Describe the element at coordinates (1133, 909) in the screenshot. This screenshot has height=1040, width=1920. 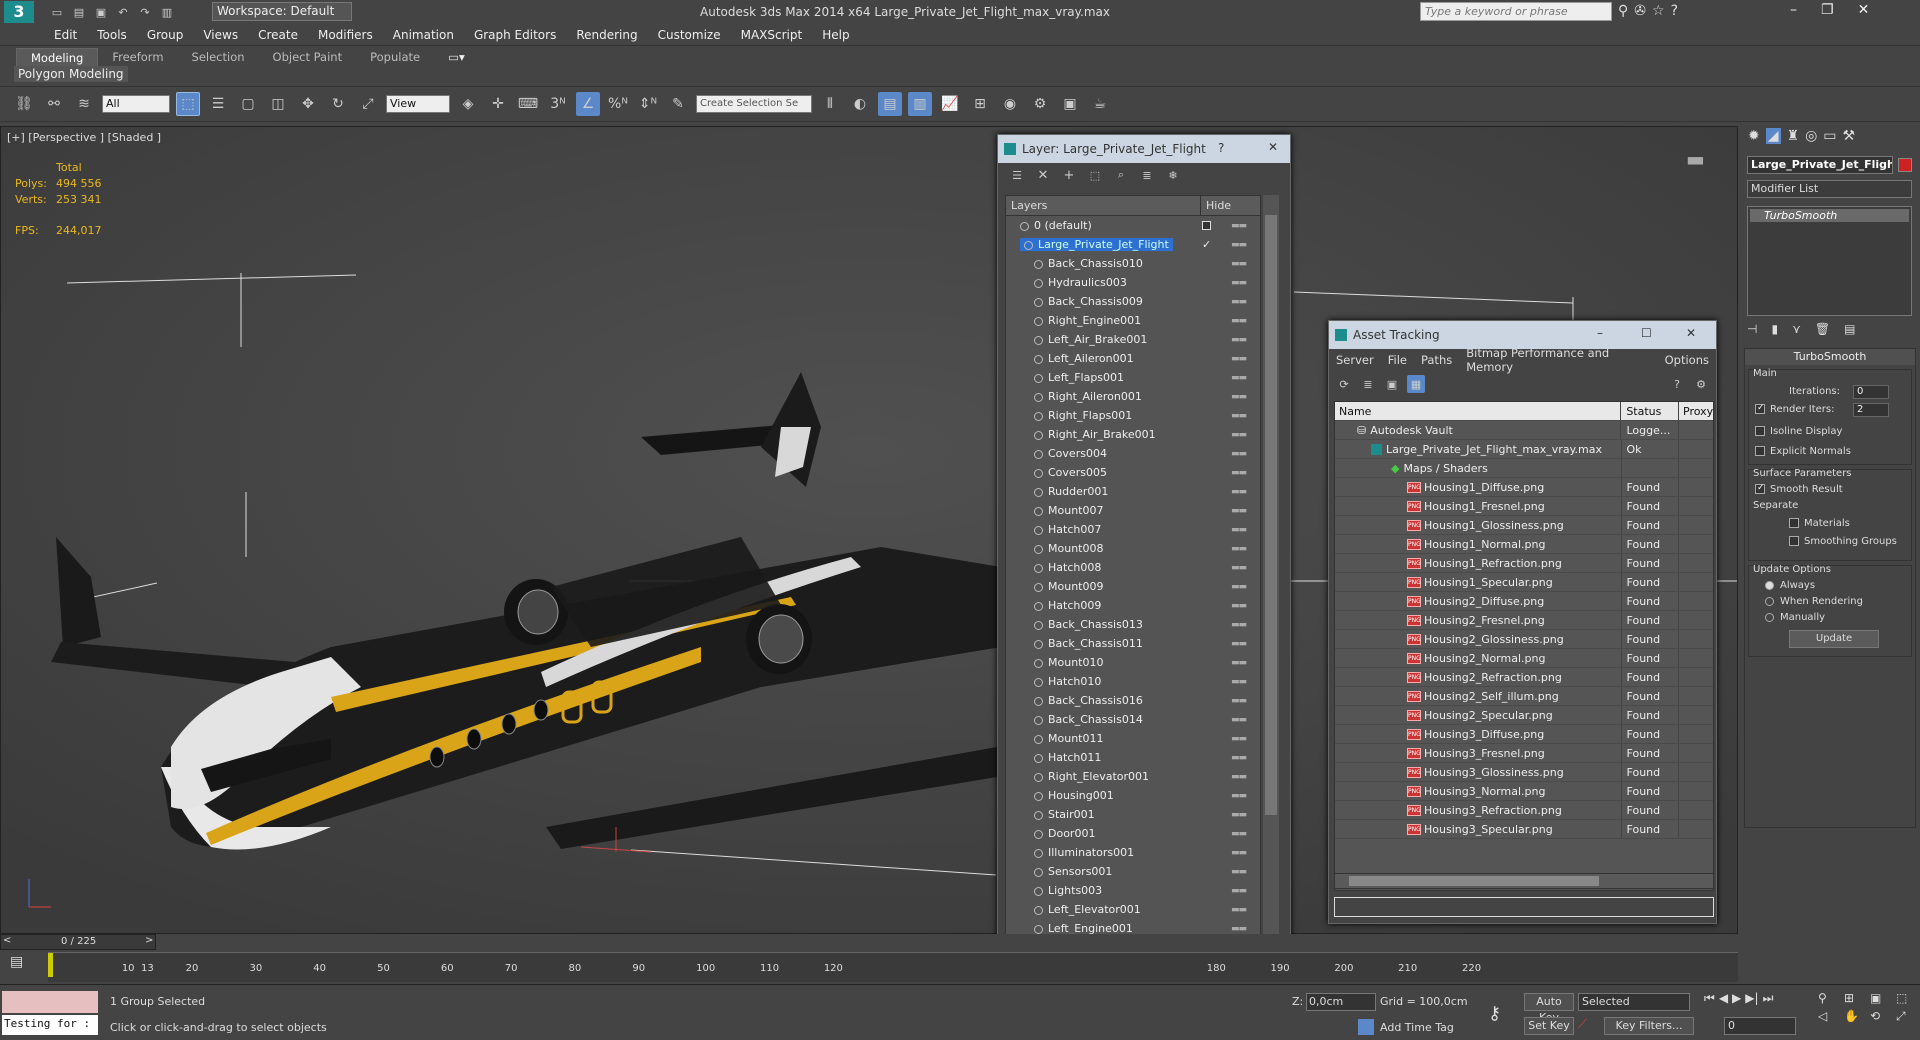
I see `list-item: Left_Elevator001 ▬▬` at that location.